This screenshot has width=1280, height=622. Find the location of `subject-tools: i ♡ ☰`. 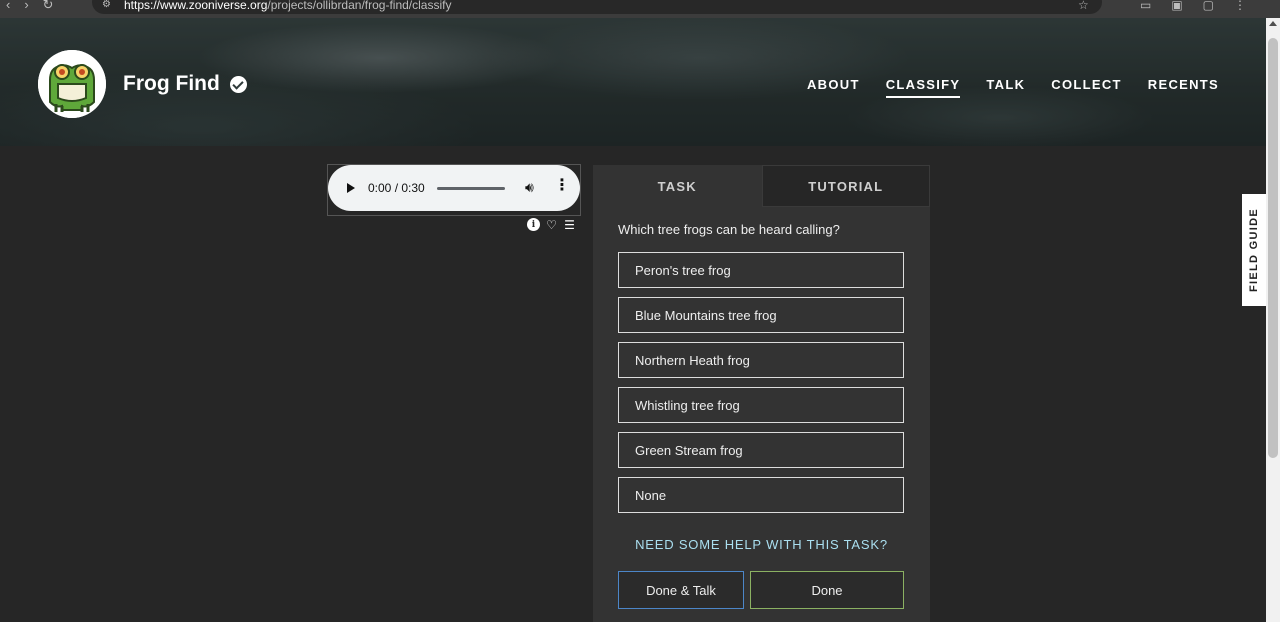

subject-tools: i ♡ ☰ is located at coordinates (551, 225).